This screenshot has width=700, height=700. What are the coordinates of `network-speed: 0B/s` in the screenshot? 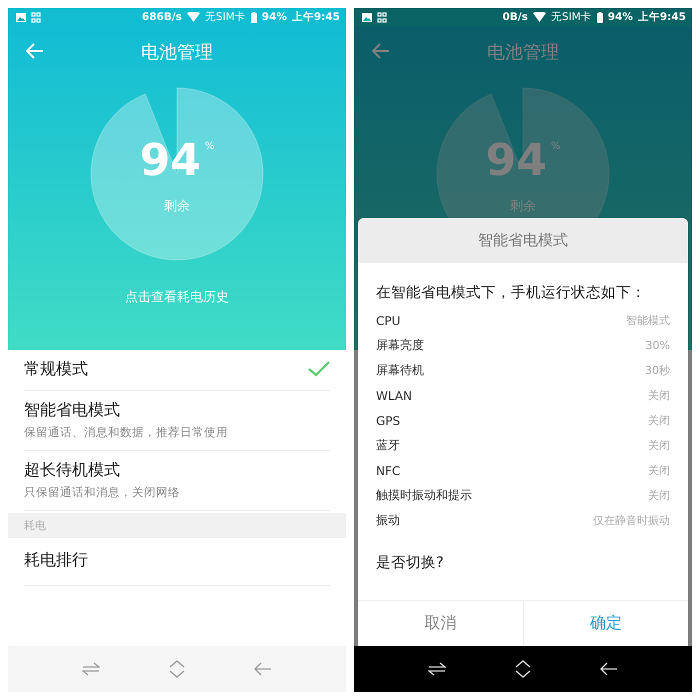 It's located at (515, 17).